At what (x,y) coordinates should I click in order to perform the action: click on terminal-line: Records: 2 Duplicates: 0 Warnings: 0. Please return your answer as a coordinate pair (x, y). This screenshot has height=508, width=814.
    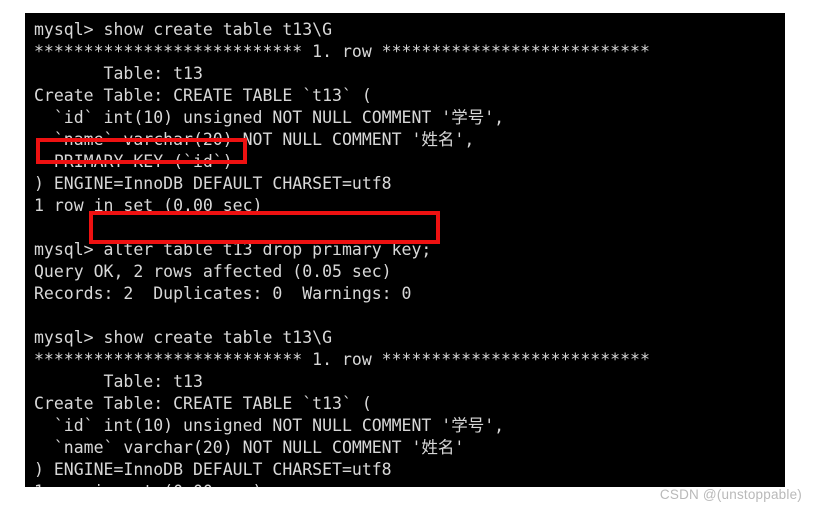
    Looking at the image, I should click on (223, 293).